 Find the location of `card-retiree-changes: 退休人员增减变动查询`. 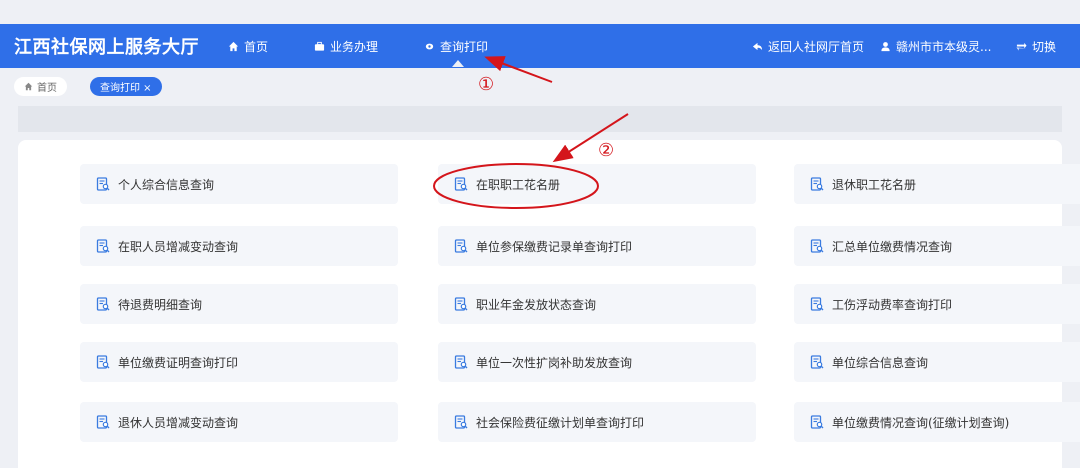

card-retiree-changes: 退休人员增减变动查询 is located at coordinates (239, 422).